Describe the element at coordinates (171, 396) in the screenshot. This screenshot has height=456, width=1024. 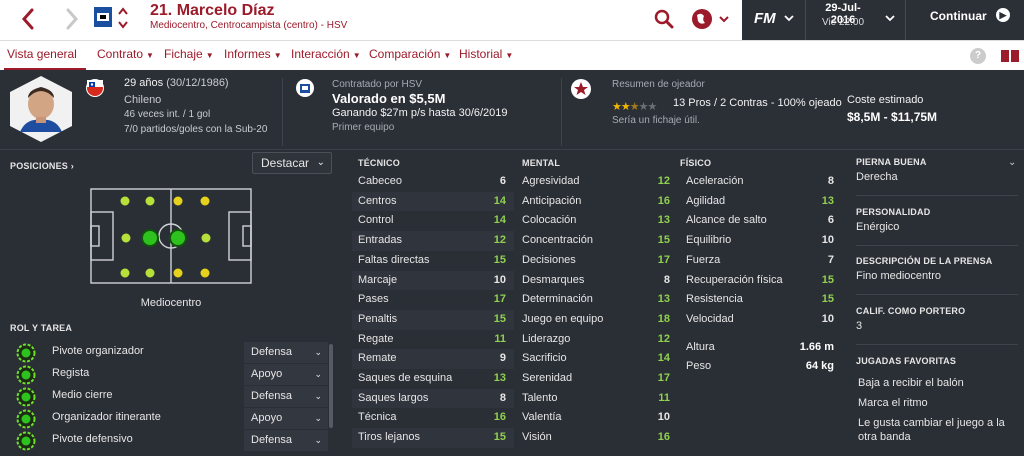
I see `role-row: Medio cierre Defensa ⌄` at that location.